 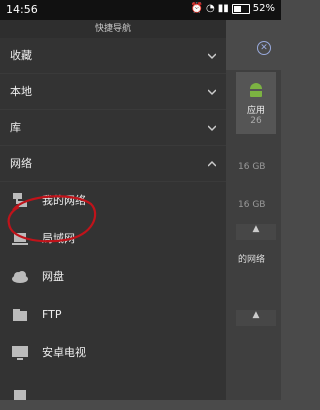 I want to click on category-local: 本地, so click(x=113, y=92).